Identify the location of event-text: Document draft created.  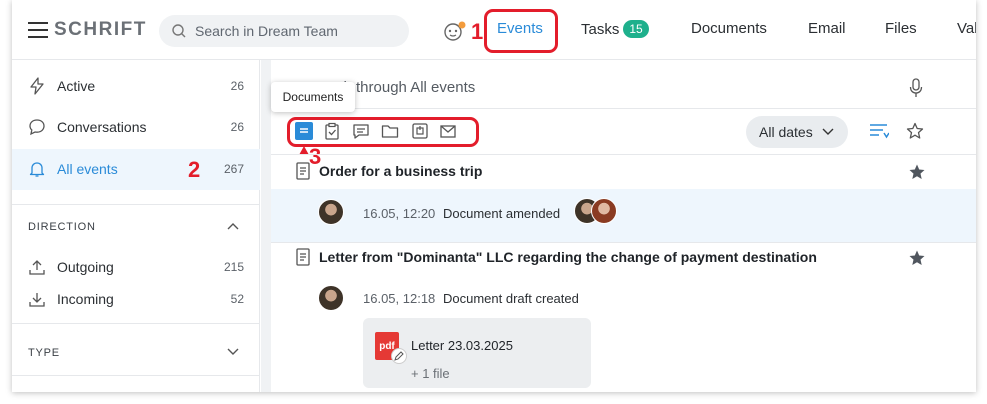
(511, 298).